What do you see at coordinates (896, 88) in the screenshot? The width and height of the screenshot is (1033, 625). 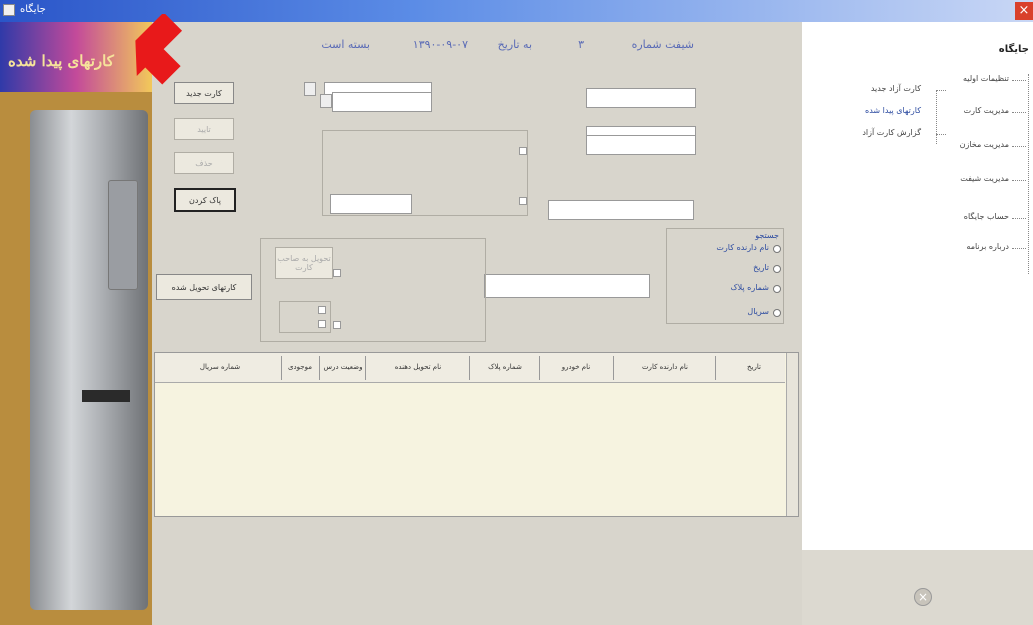 I see `tree-item-new-free-card: کارت آزاد جدید` at bounding box center [896, 88].